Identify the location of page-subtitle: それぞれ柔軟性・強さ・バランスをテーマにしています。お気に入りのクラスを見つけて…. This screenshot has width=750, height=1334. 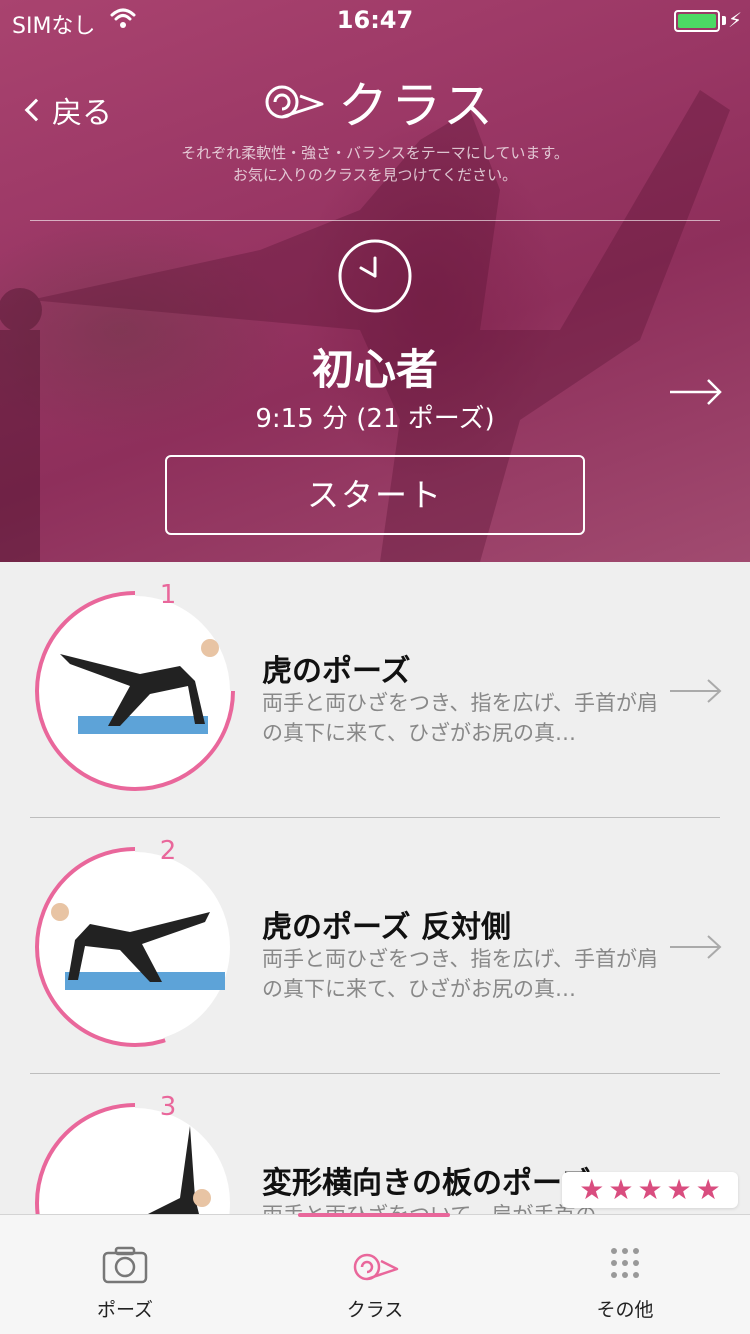
(375, 164).